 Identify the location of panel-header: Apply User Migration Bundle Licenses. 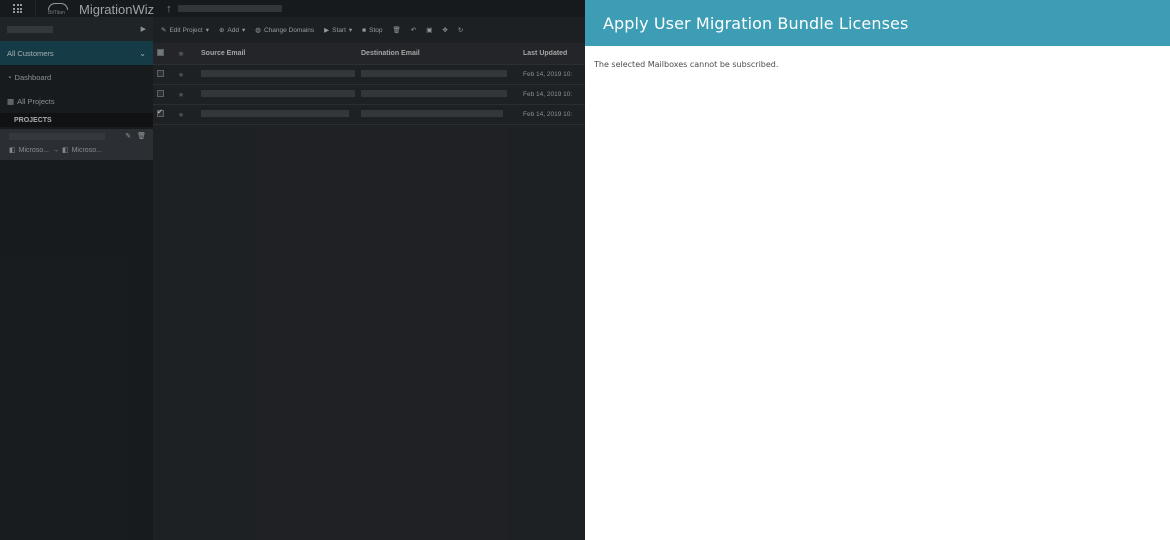
(877, 23).